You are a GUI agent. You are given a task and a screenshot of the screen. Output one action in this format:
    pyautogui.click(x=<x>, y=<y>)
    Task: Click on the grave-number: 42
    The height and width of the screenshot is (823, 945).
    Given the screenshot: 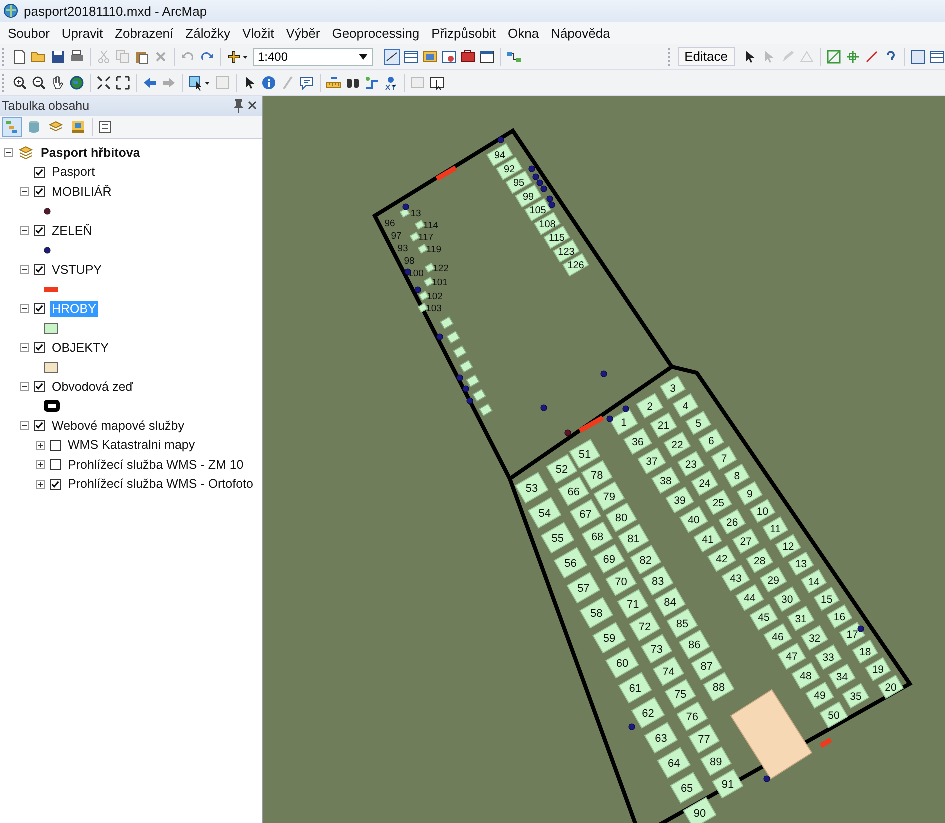 What is the action you would take?
    pyautogui.click(x=722, y=560)
    